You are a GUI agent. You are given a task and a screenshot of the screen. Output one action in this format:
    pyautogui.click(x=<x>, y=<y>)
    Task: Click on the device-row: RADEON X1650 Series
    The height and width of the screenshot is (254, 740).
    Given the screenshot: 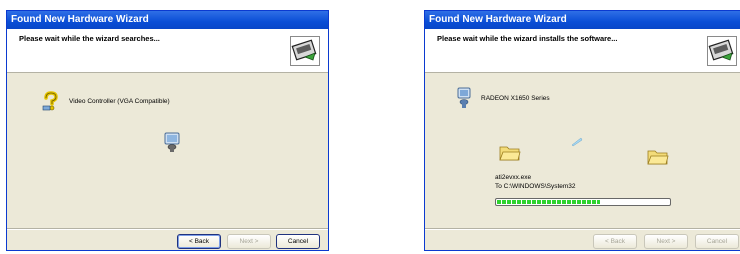 What is the action you would take?
    pyautogui.click(x=502, y=98)
    